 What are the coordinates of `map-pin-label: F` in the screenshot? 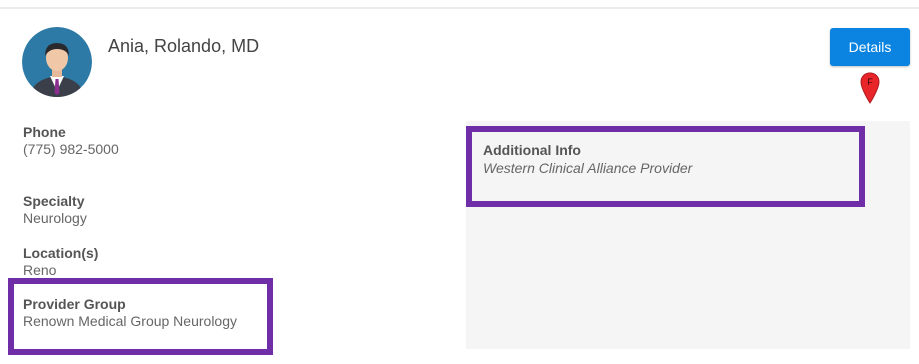 It's located at (870, 82).